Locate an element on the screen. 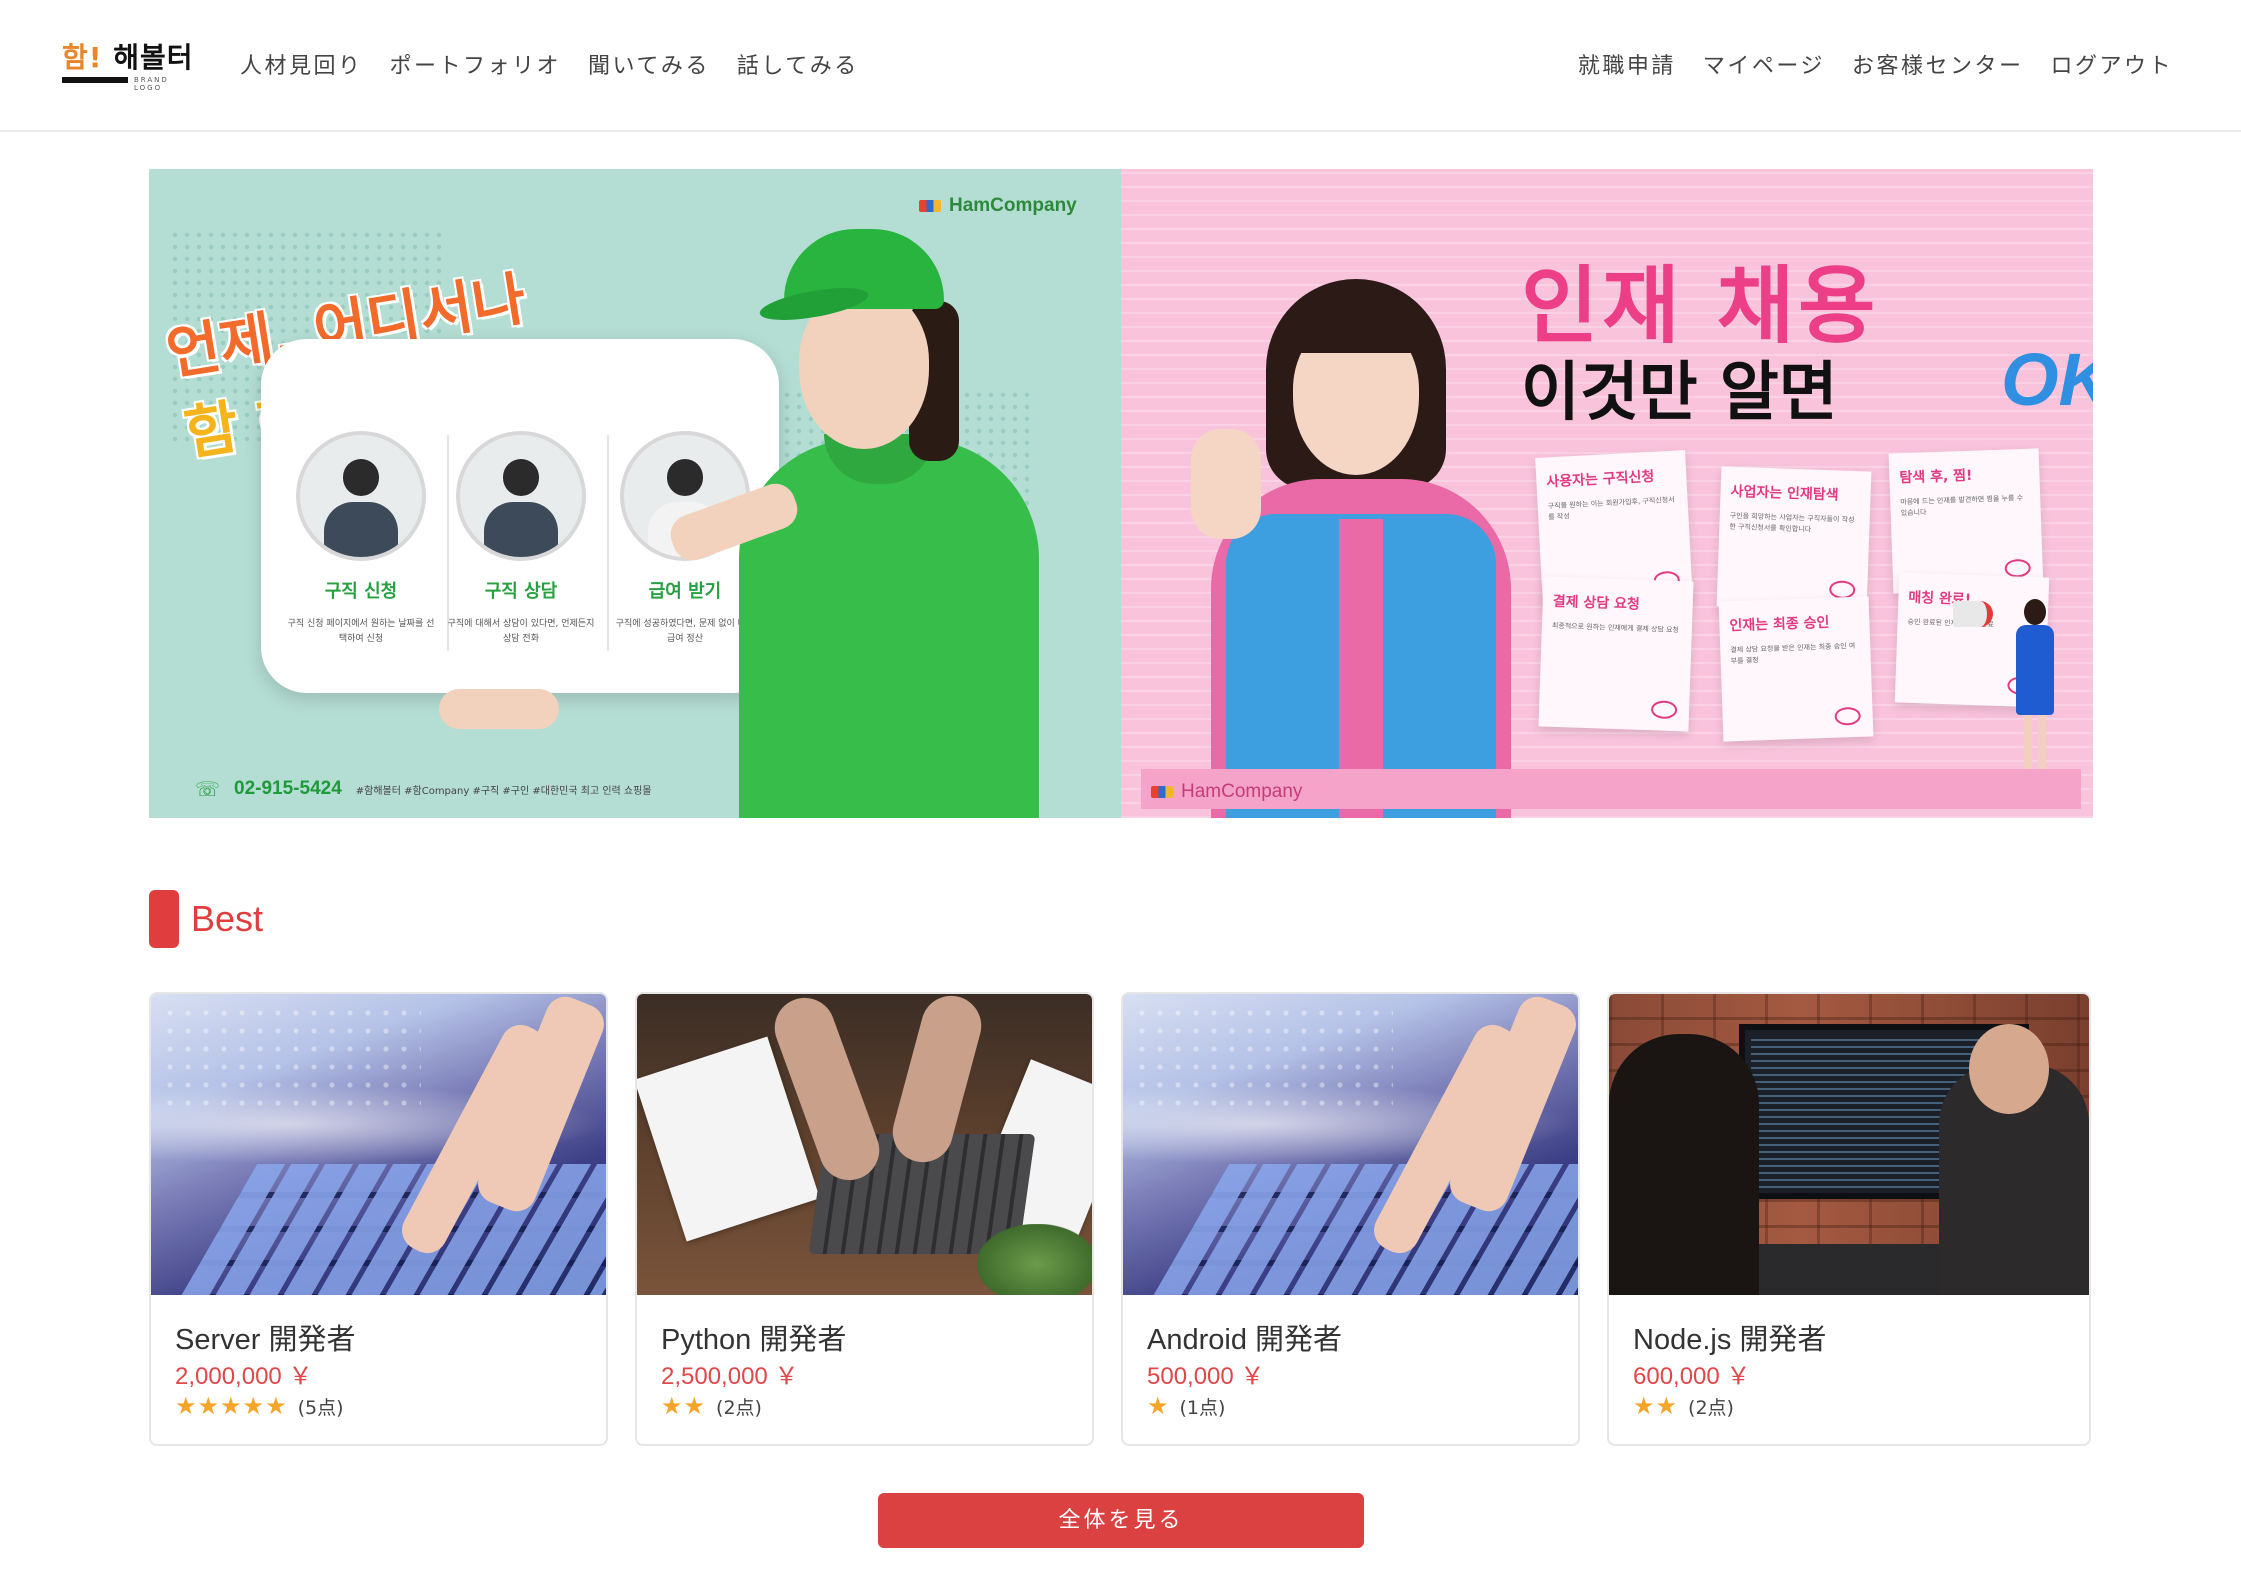  card-title: Android 開発者 is located at coordinates (1245, 1340).